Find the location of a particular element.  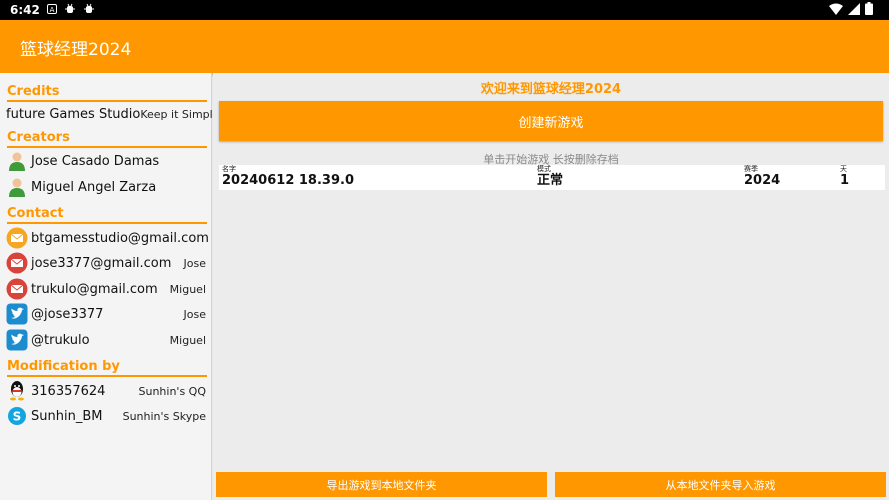

contact-email-row: trukulo@gmail.com Miguel is located at coordinates (106, 289).